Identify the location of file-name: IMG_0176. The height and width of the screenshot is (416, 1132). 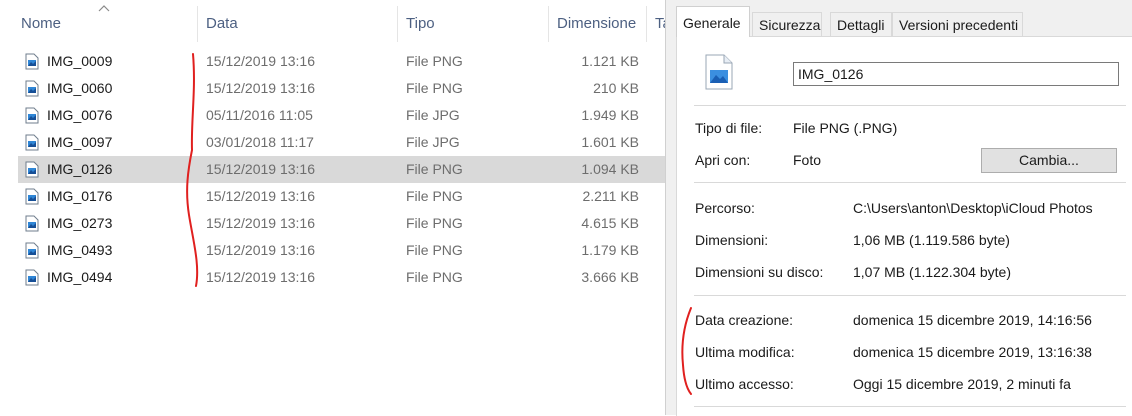
(80, 196).